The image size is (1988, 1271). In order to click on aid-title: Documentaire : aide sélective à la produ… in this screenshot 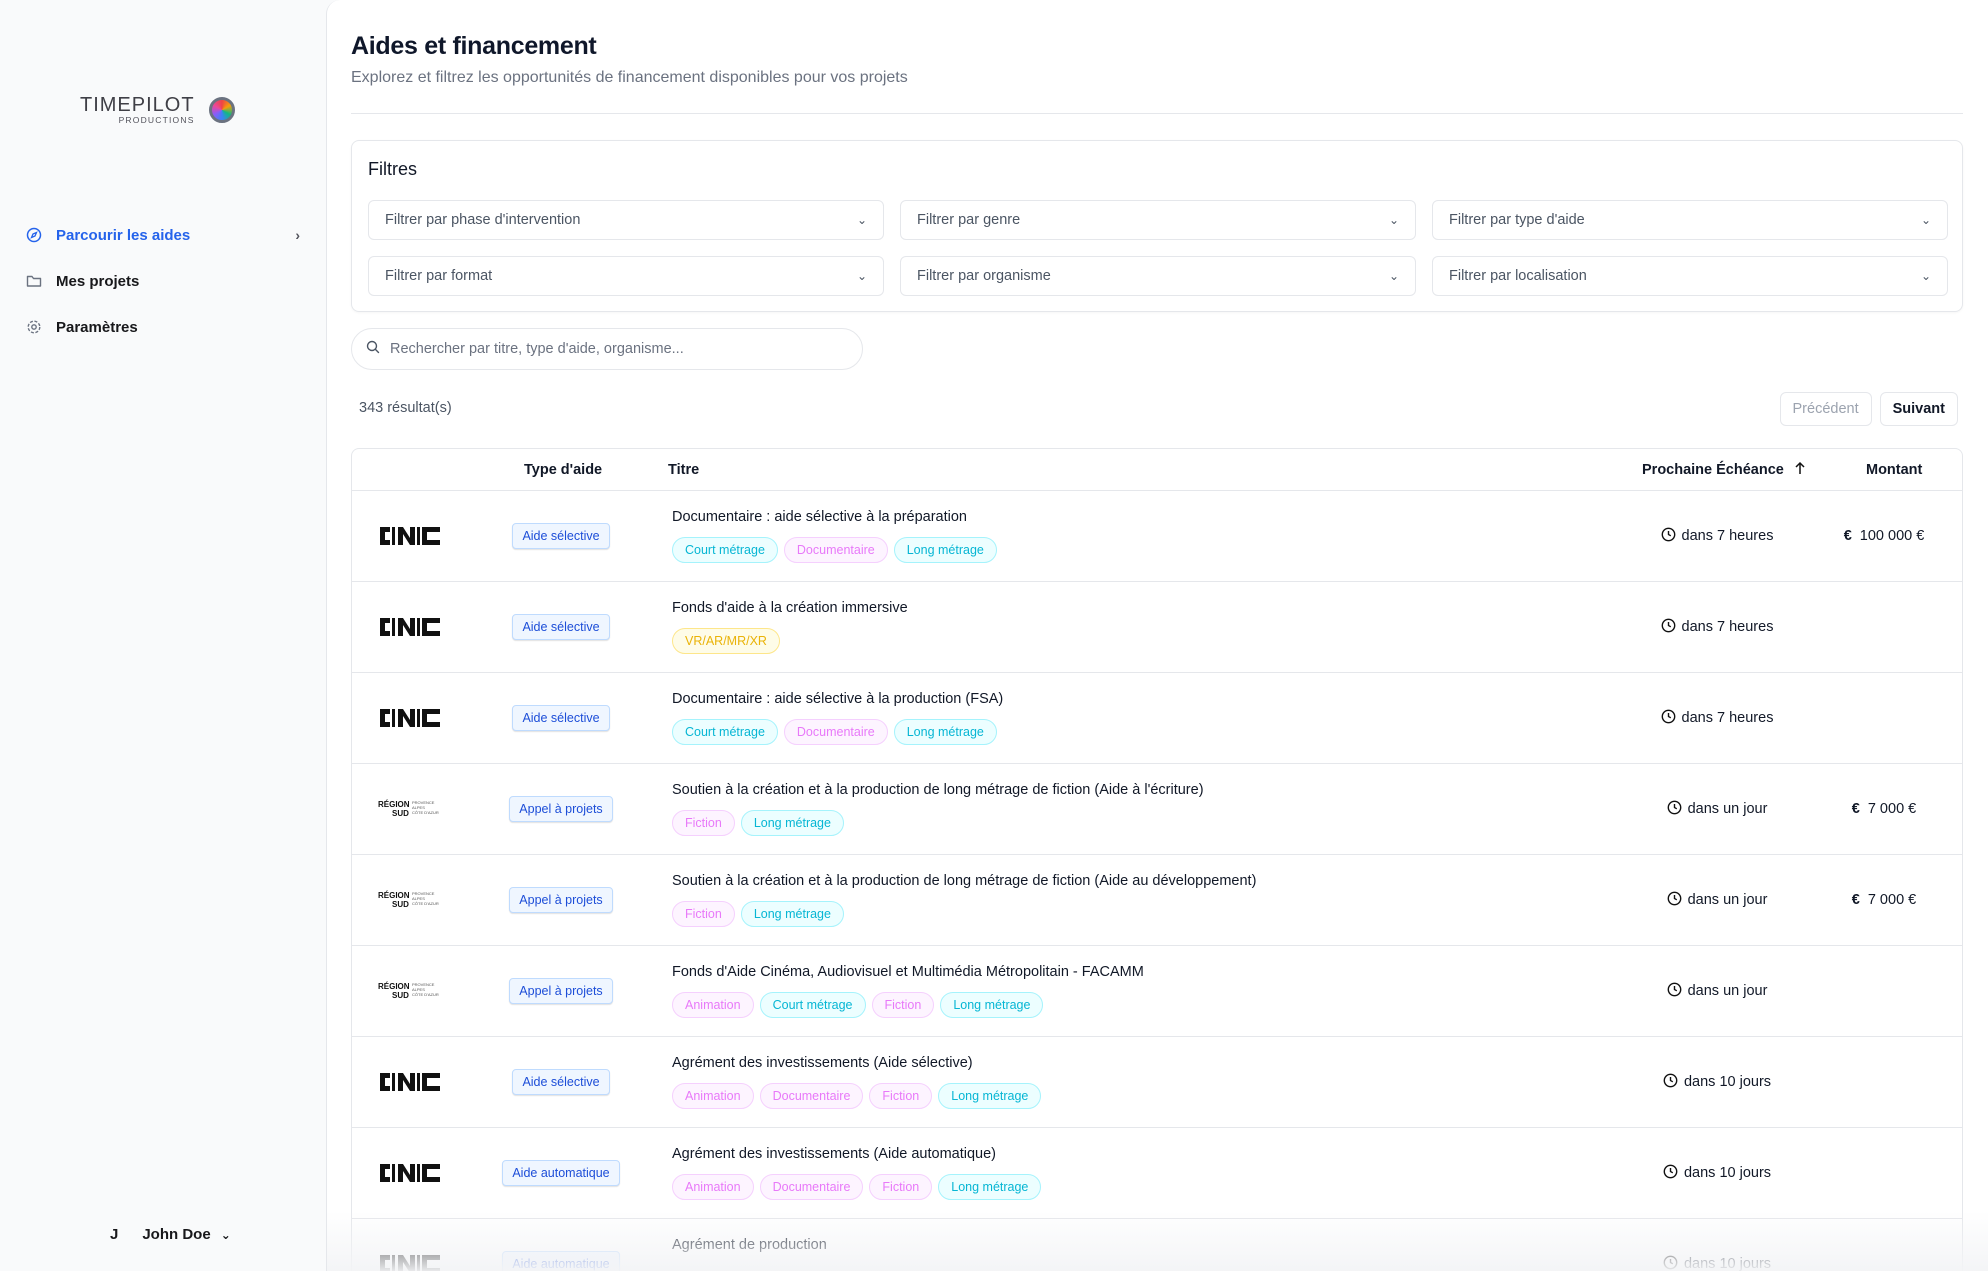, I will do `click(837, 699)`.